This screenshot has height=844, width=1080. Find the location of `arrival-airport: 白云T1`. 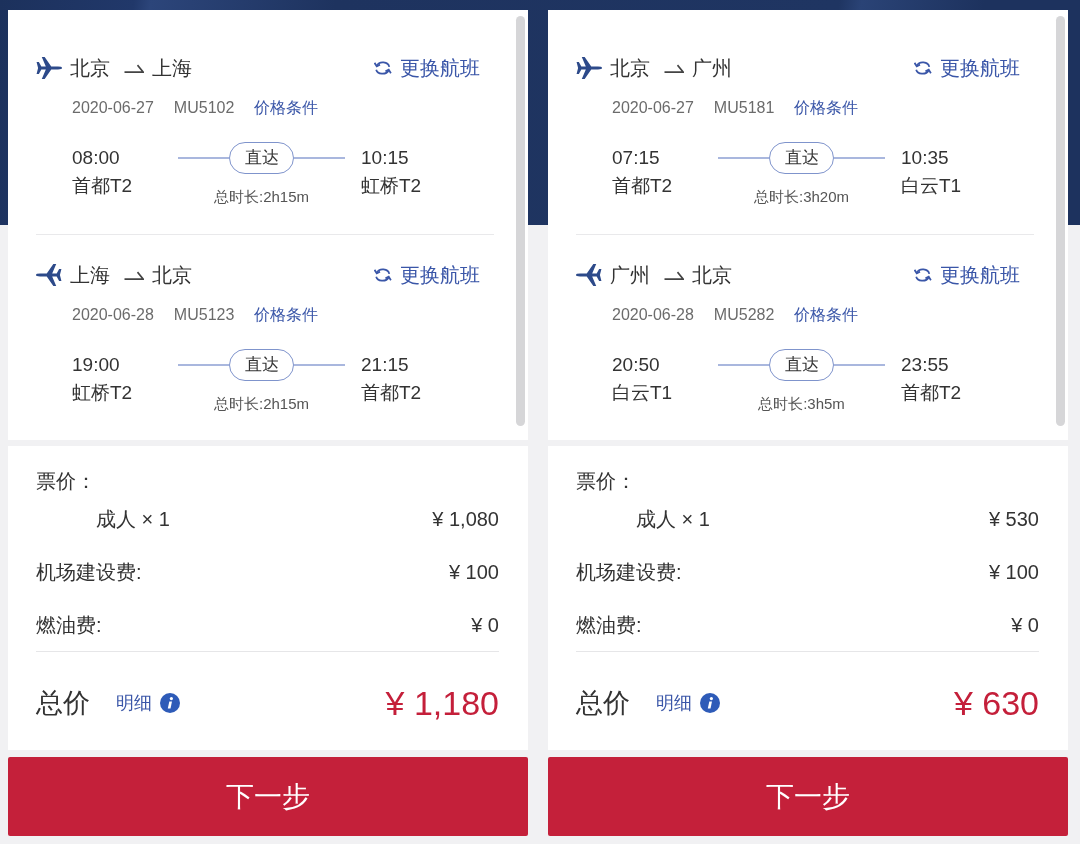

arrival-airport: 白云T1 is located at coordinates (931, 186).